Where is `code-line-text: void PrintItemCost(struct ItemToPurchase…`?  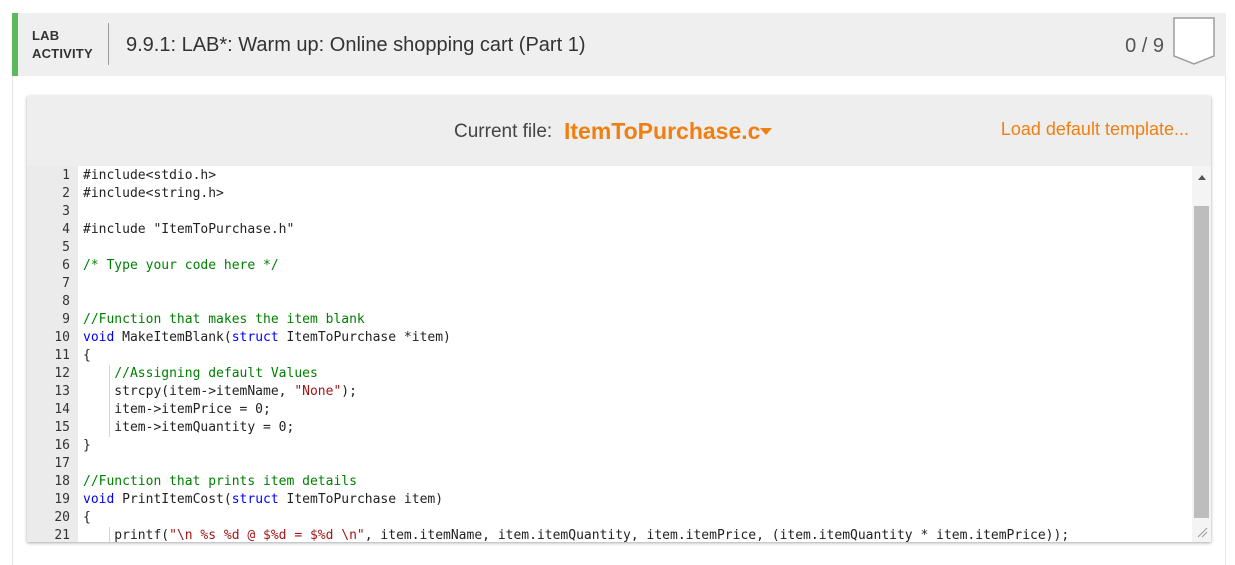
code-line-text: void PrintItemCost(struct ItemToPurchase… is located at coordinates (263, 500).